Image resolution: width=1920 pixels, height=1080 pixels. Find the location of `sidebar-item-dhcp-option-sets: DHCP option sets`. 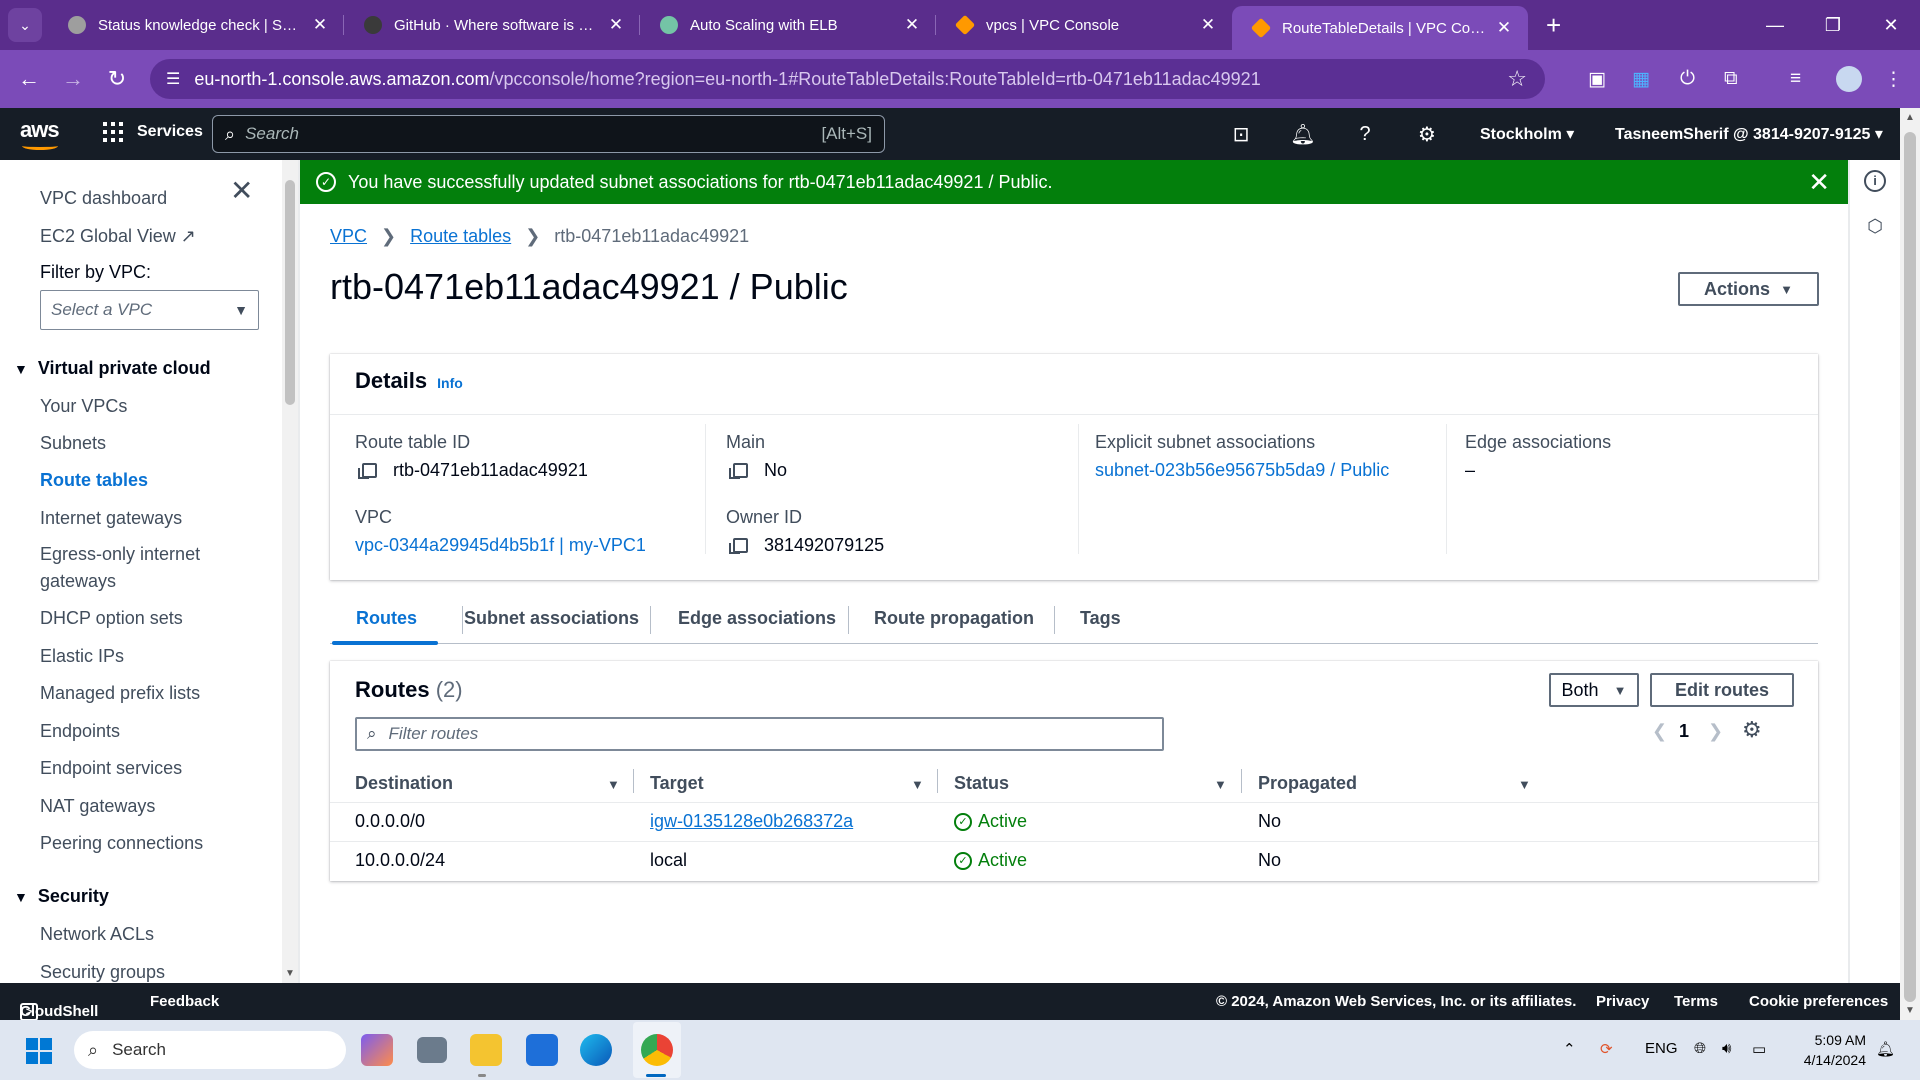

sidebar-item-dhcp-option-sets: DHCP option sets is located at coordinates (111, 618).